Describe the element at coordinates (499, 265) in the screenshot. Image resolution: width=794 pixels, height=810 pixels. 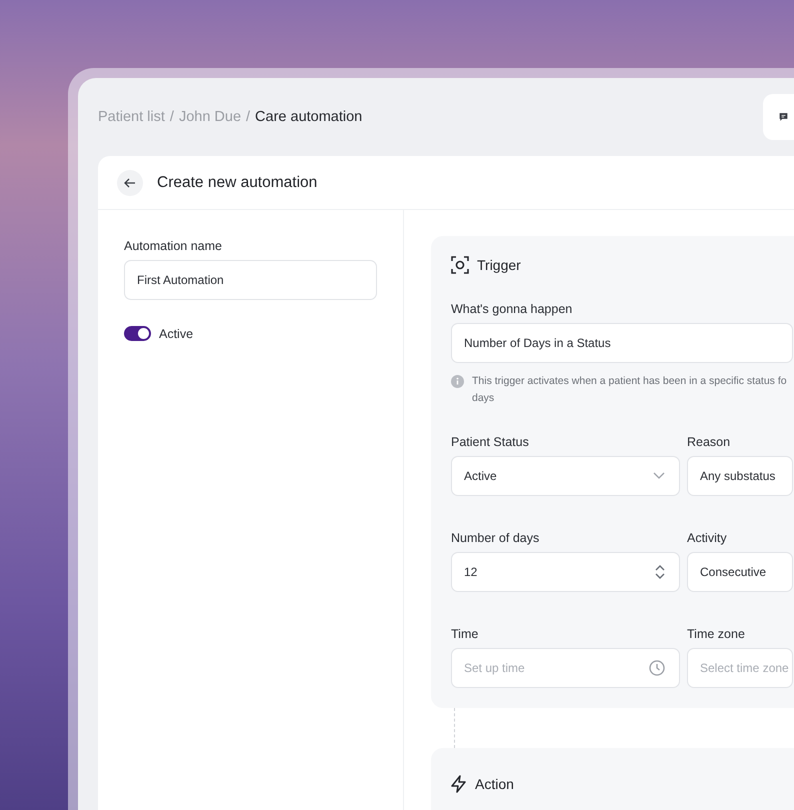
I see `section-title: Trigger` at that location.